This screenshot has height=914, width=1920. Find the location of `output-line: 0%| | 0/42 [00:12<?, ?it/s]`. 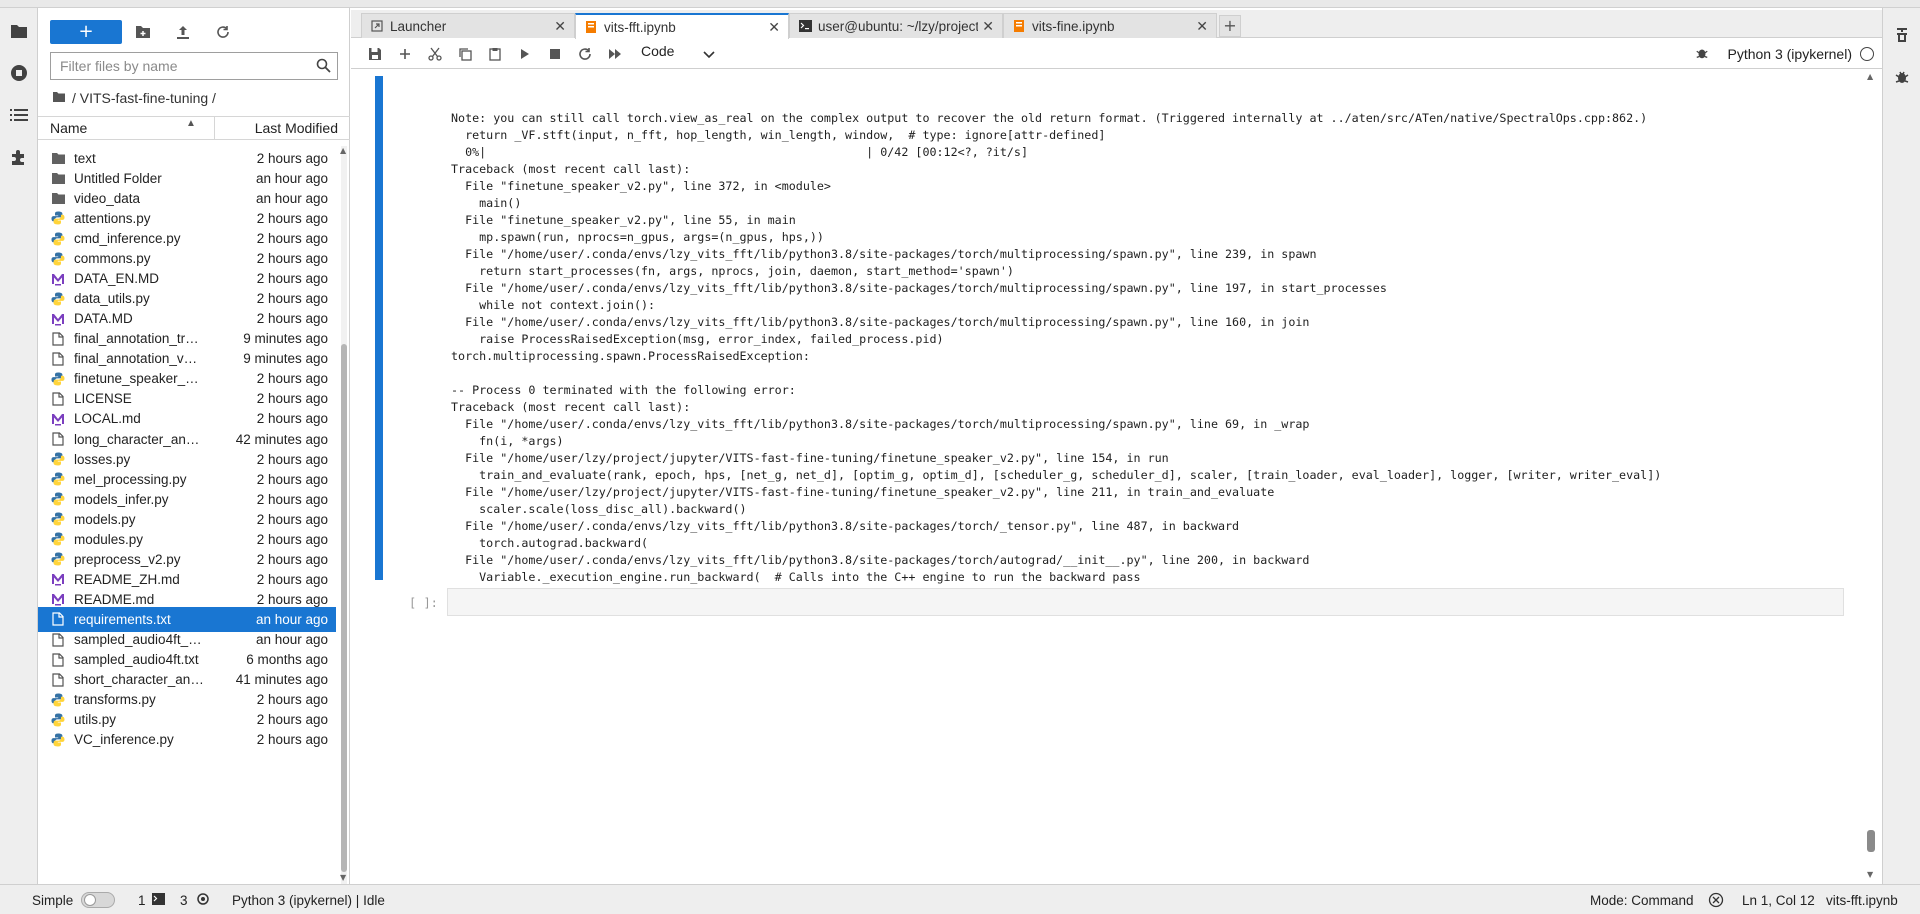

output-line: 0%| | 0/42 [00:12<?, ?it/s] is located at coordinates (739, 152).